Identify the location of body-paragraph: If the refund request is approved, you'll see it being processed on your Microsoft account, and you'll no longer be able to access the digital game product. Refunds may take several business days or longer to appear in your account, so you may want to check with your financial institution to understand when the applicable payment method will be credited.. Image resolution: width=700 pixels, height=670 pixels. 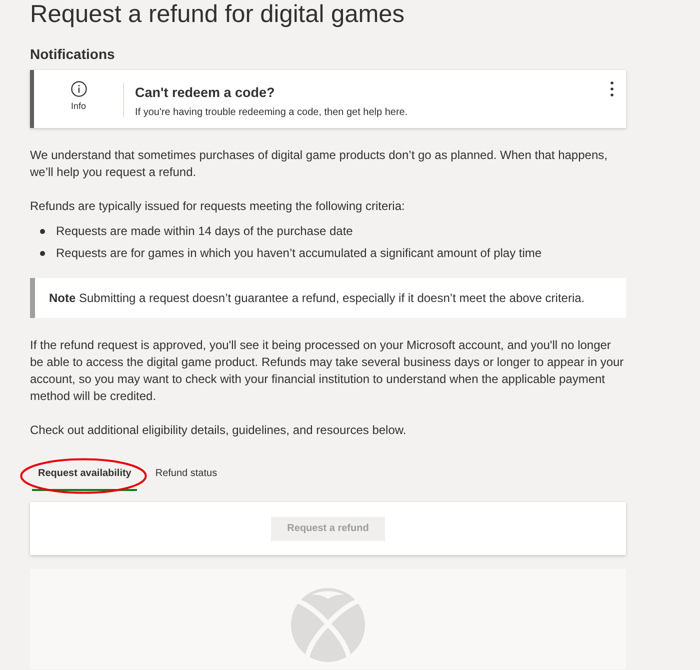
(327, 371).